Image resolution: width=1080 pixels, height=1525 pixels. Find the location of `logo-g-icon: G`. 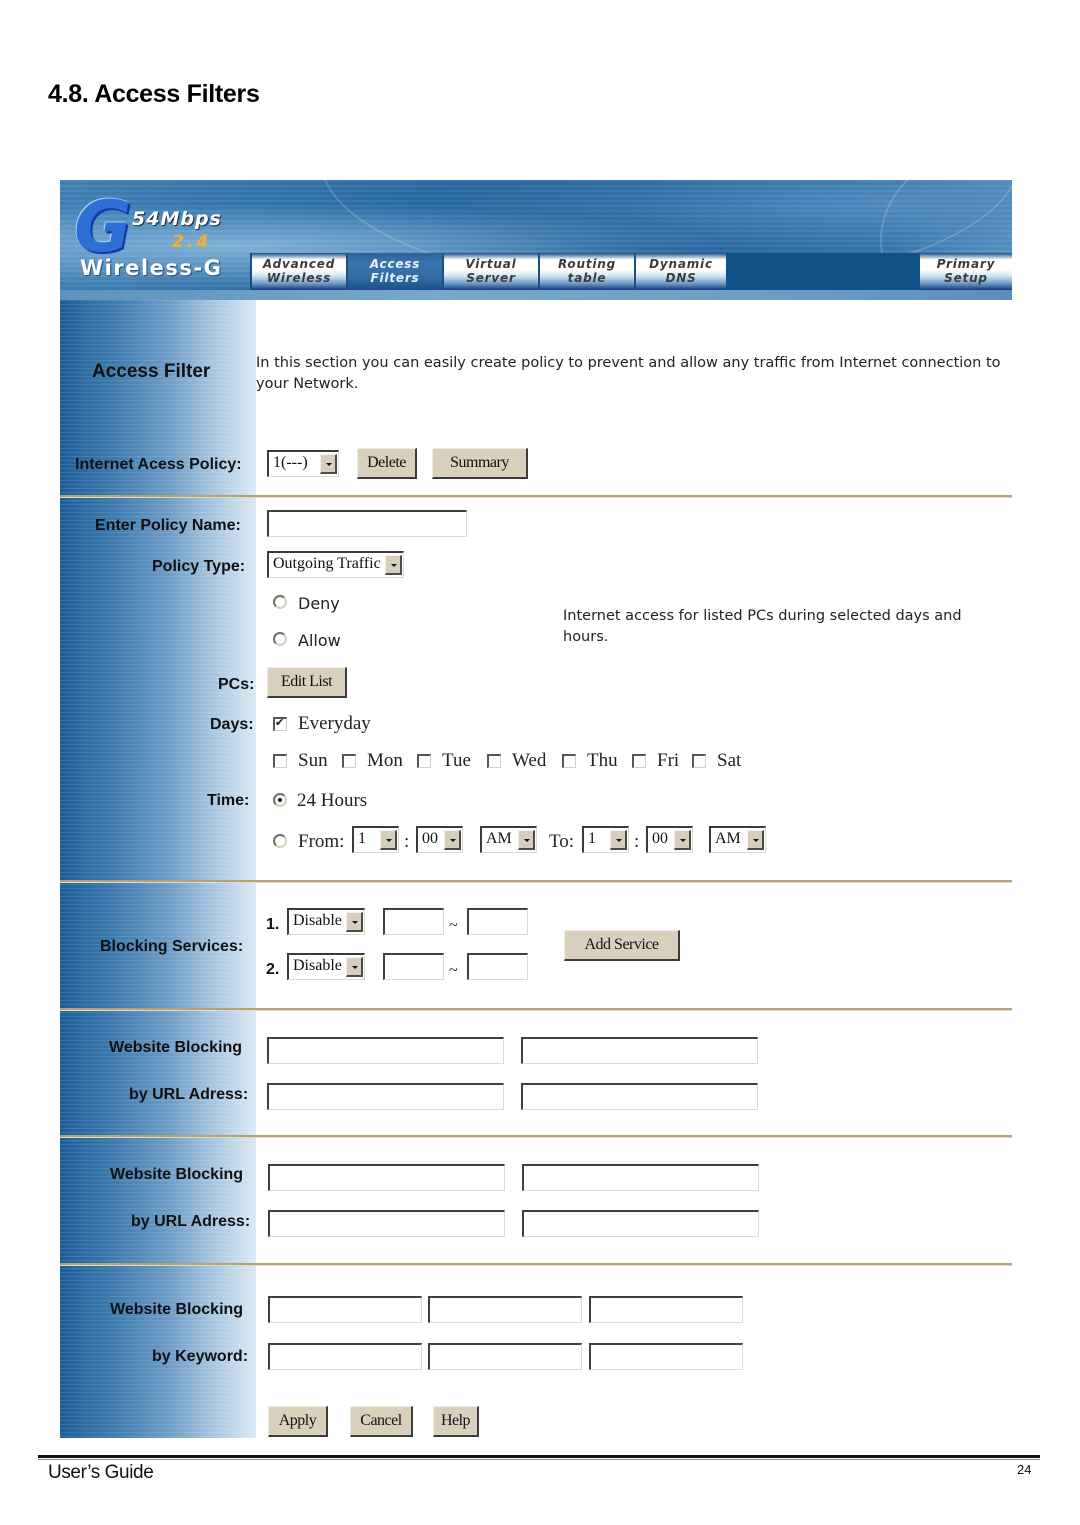

logo-g-icon: G is located at coordinates (103, 227).